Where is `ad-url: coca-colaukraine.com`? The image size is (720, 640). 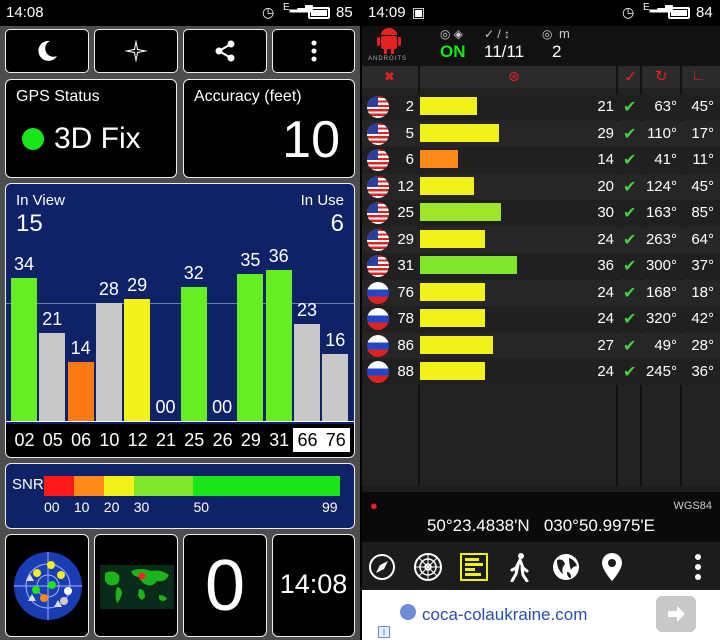 ad-url: coca-colaukraine.com is located at coordinates (504, 615).